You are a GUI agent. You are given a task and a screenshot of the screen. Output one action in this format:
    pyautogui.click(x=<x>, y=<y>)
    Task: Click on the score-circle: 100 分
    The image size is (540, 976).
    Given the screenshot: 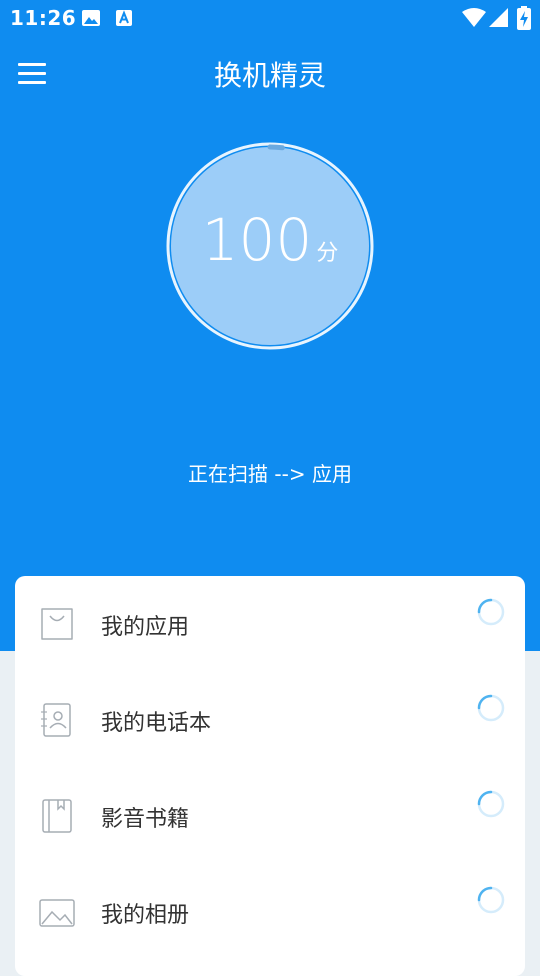 What is the action you would take?
    pyautogui.click(x=270, y=246)
    